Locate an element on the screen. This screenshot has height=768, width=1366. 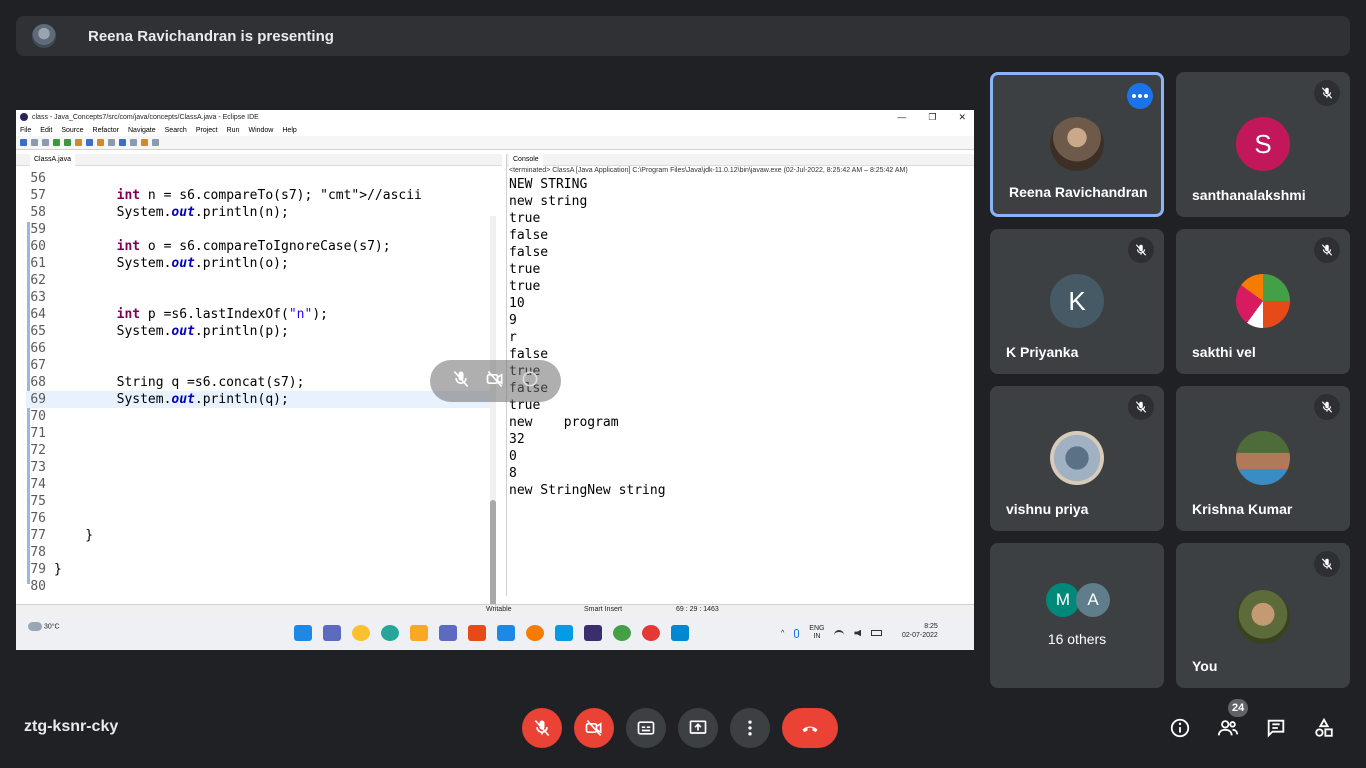
compass-icon is located at coordinates (535, 633).